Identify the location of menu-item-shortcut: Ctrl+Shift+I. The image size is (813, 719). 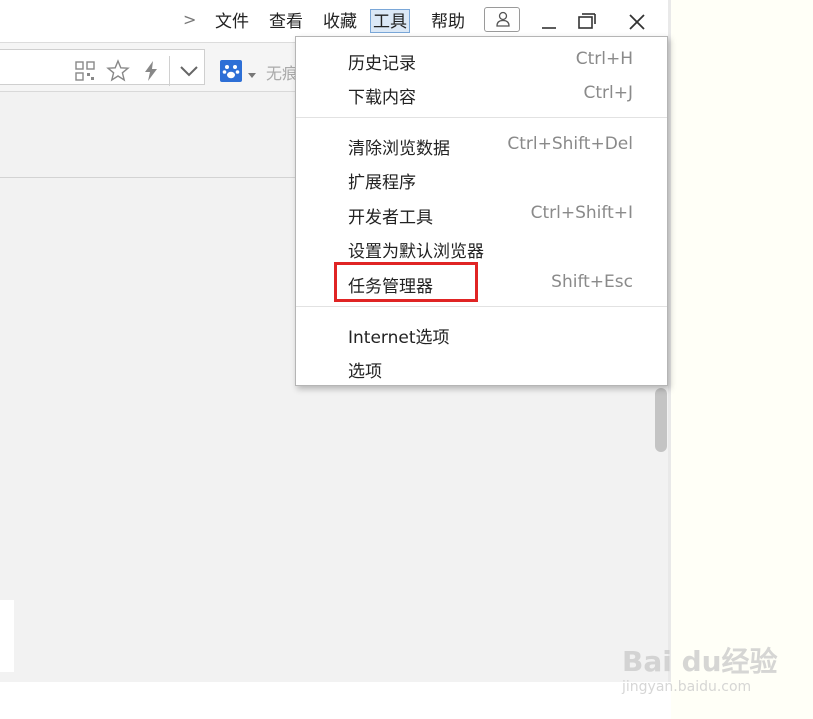
(581, 213).